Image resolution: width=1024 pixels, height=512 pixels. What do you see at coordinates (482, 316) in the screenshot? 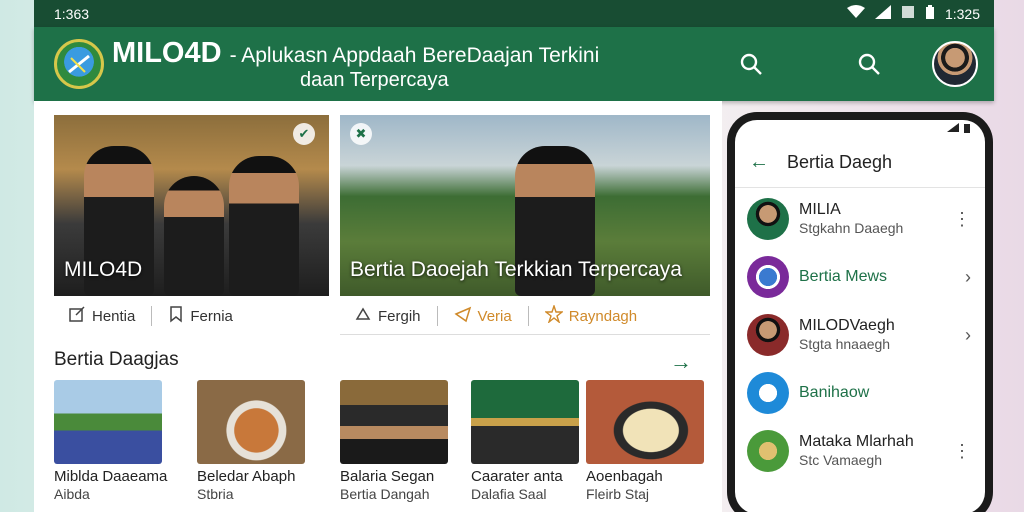
I see `action-veria: Veria` at bounding box center [482, 316].